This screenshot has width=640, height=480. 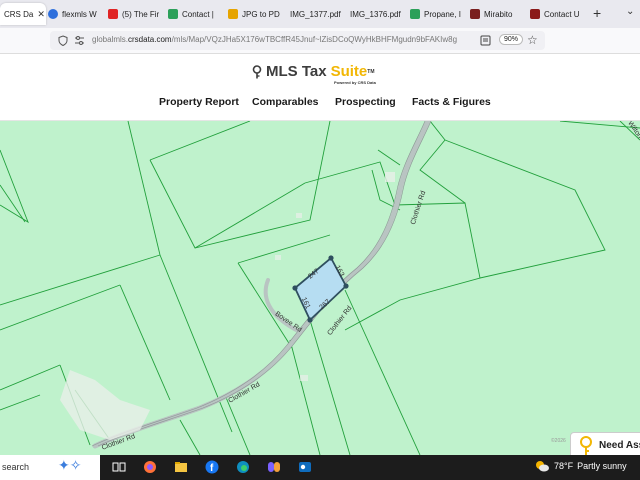 What do you see at coordinates (630, 11) in the screenshot?
I see `tab-list-button: ⌄` at bounding box center [630, 11].